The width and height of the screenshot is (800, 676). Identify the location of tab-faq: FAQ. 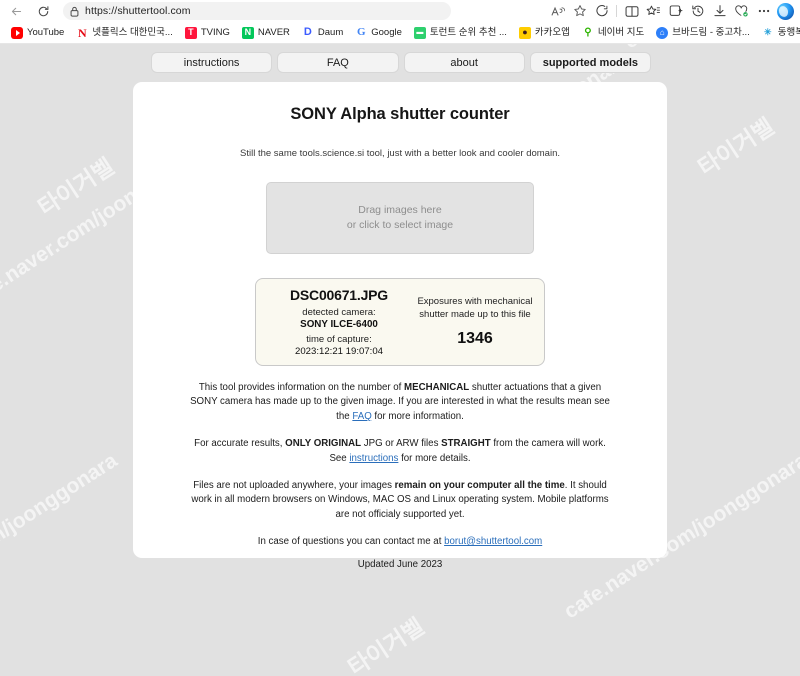
(338, 62).